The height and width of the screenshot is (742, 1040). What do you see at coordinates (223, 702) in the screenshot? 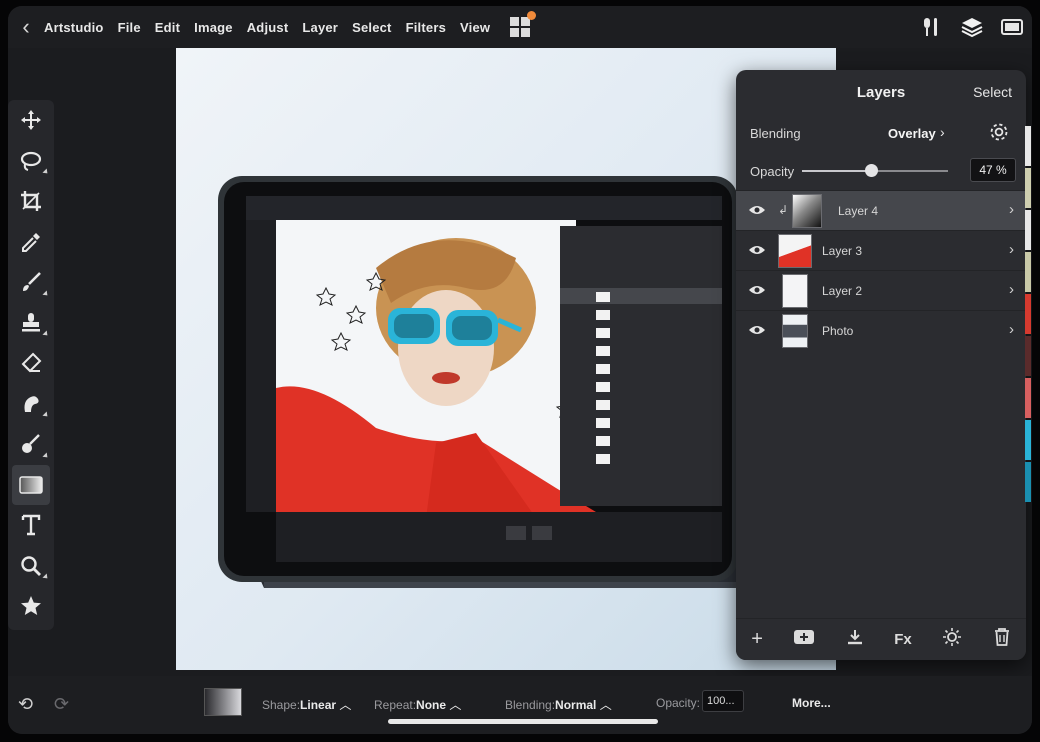
I see `gradient-swatch` at bounding box center [223, 702].